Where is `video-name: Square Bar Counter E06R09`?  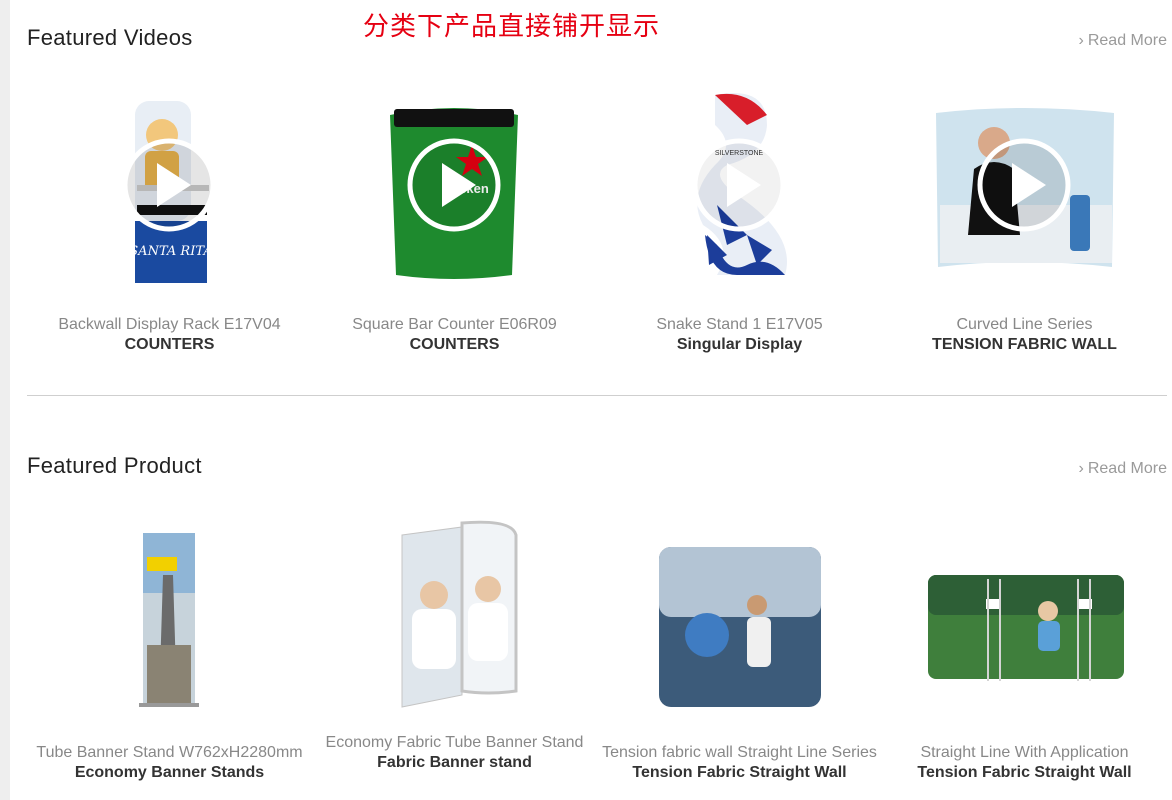 video-name: Square Bar Counter E06R09 is located at coordinates (454, 325).